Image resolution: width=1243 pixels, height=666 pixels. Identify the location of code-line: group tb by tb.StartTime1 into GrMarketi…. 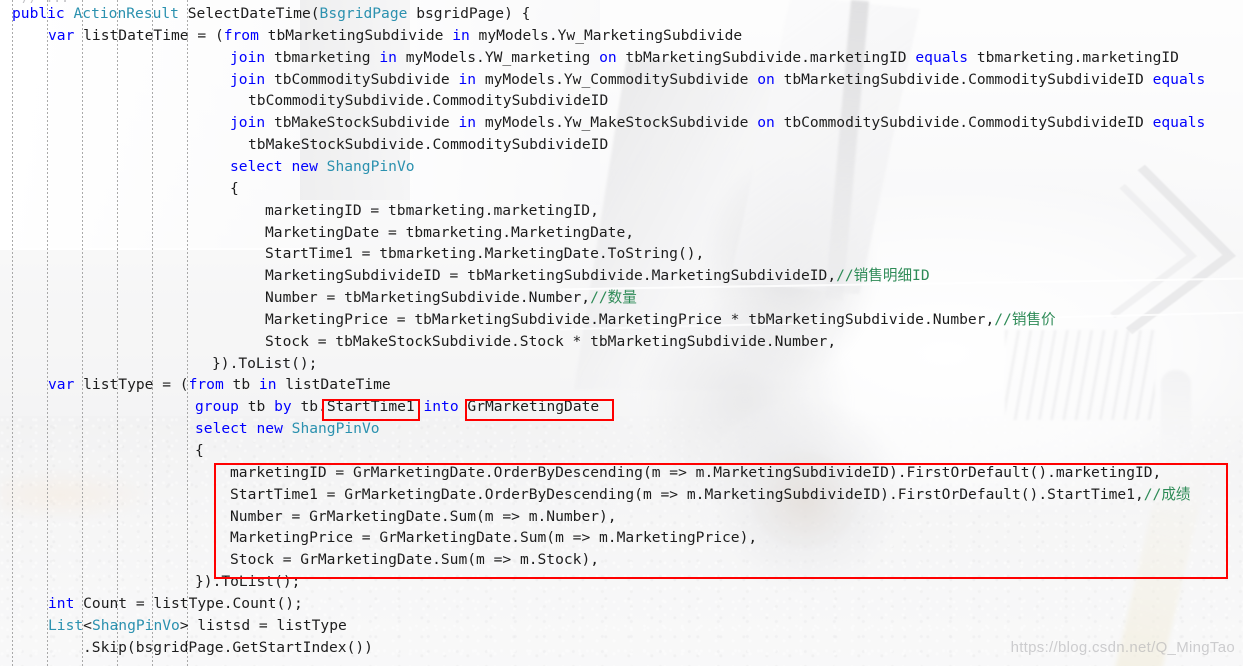
(397, 407).